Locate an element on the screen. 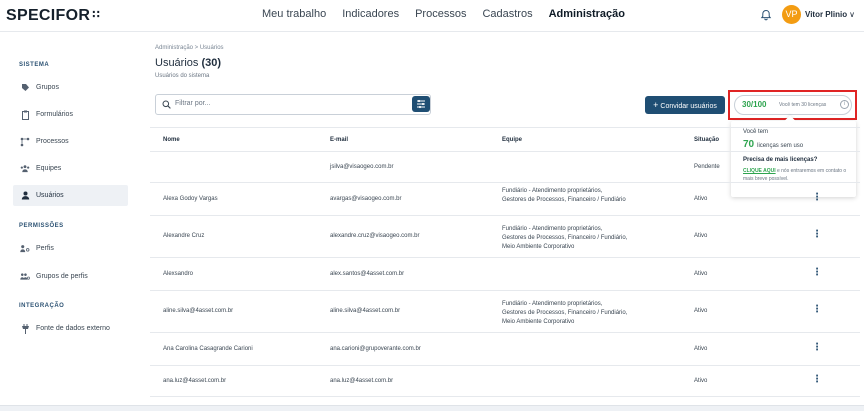 The height and width of the screenshot is (411, 864). invite-users-button: + Convidar usuários is located at coordinates (685, 105).